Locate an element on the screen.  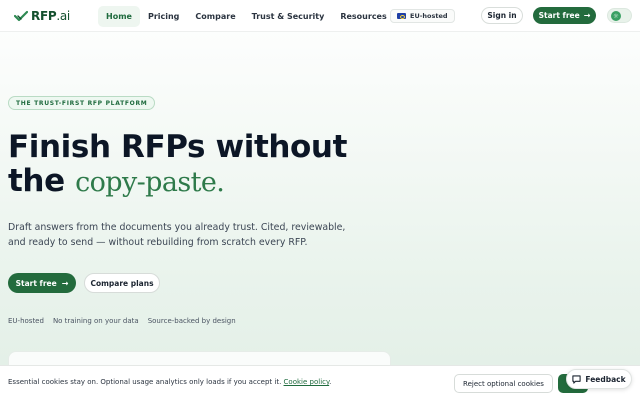
nav-link-compare: Compare is located at coordinates (215, 16).